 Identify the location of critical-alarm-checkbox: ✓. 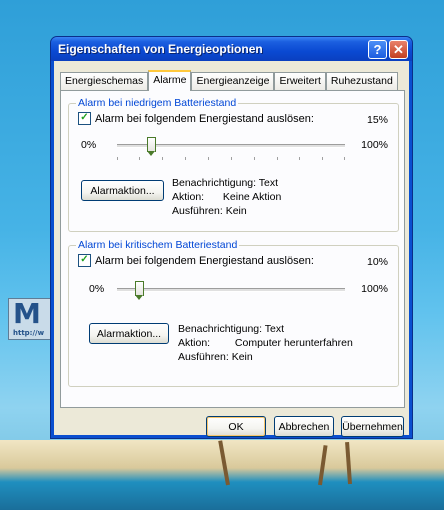
(84, 260).